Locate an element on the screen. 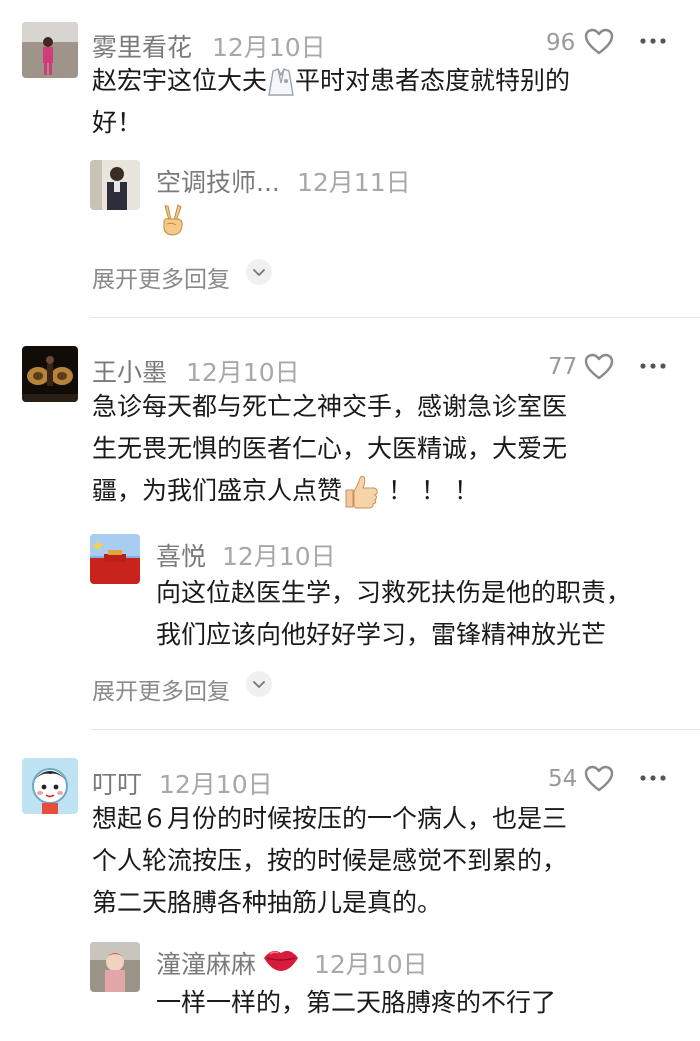 The height and width of the screenshot is (1041, 700). thumbs-up-emoji-icon is located at coordinates (361, 492).